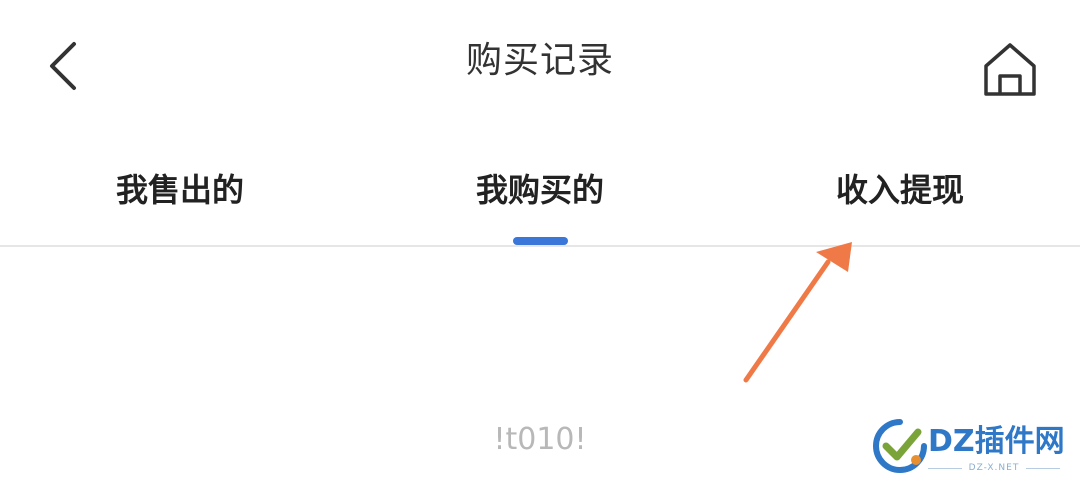 The width and height of the screenshot is (1080, 490). Describe the element at coordinates (540, 190) in the screenshot. I see `tab-purchased: 我购买的` at that location.